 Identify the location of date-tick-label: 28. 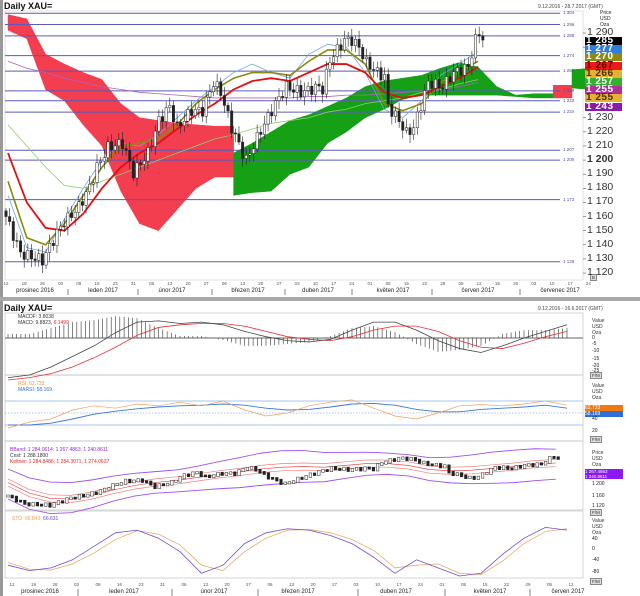
(55, 584).